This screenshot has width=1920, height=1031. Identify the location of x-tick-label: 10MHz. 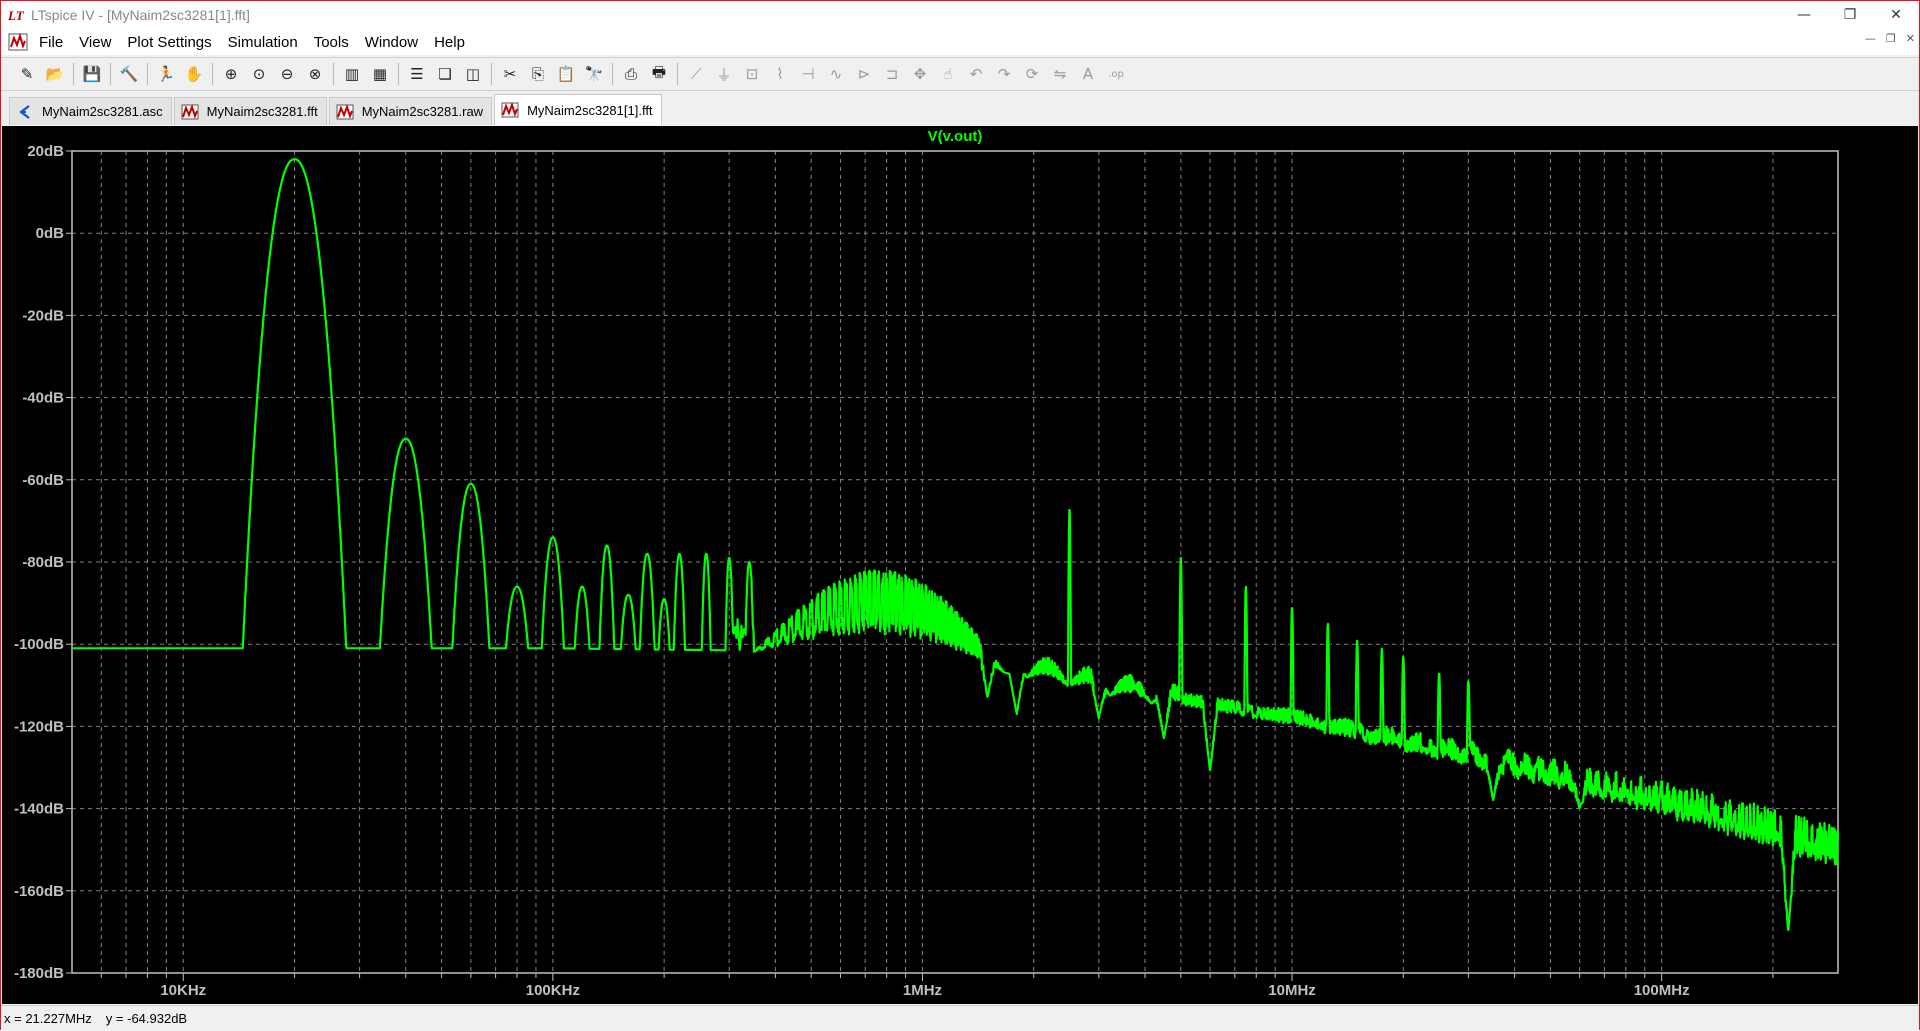
(1292, 990).